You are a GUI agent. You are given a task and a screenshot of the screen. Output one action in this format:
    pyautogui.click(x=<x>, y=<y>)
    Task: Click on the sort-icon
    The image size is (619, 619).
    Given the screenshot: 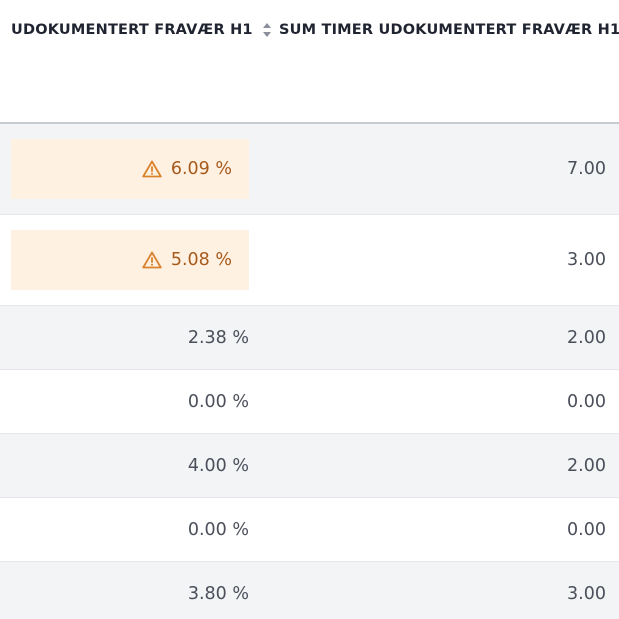 What is the action you would take?
    pyautogui.click(x=267, y=30)
    